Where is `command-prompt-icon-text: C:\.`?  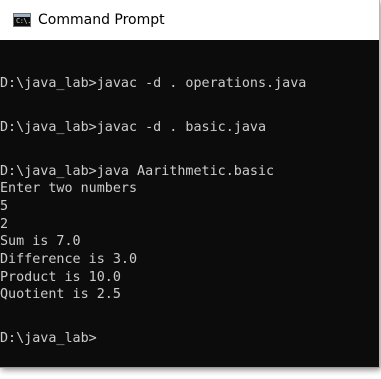 command-prompt-icon-text: C:\. is located at coordinates (23, 21).